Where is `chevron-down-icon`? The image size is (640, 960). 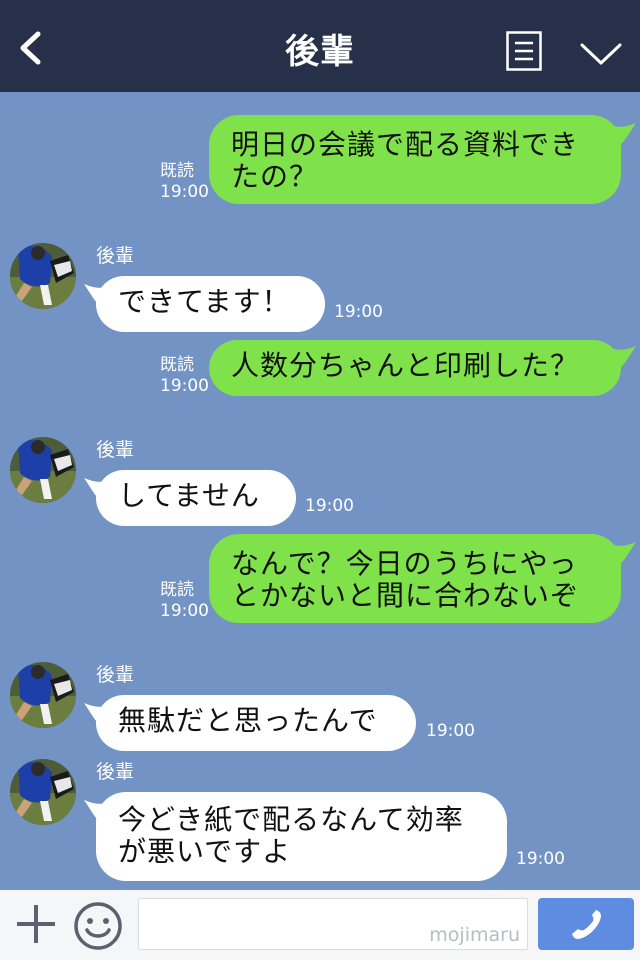
chevron-down-icon is located at coordinates (601, 54).